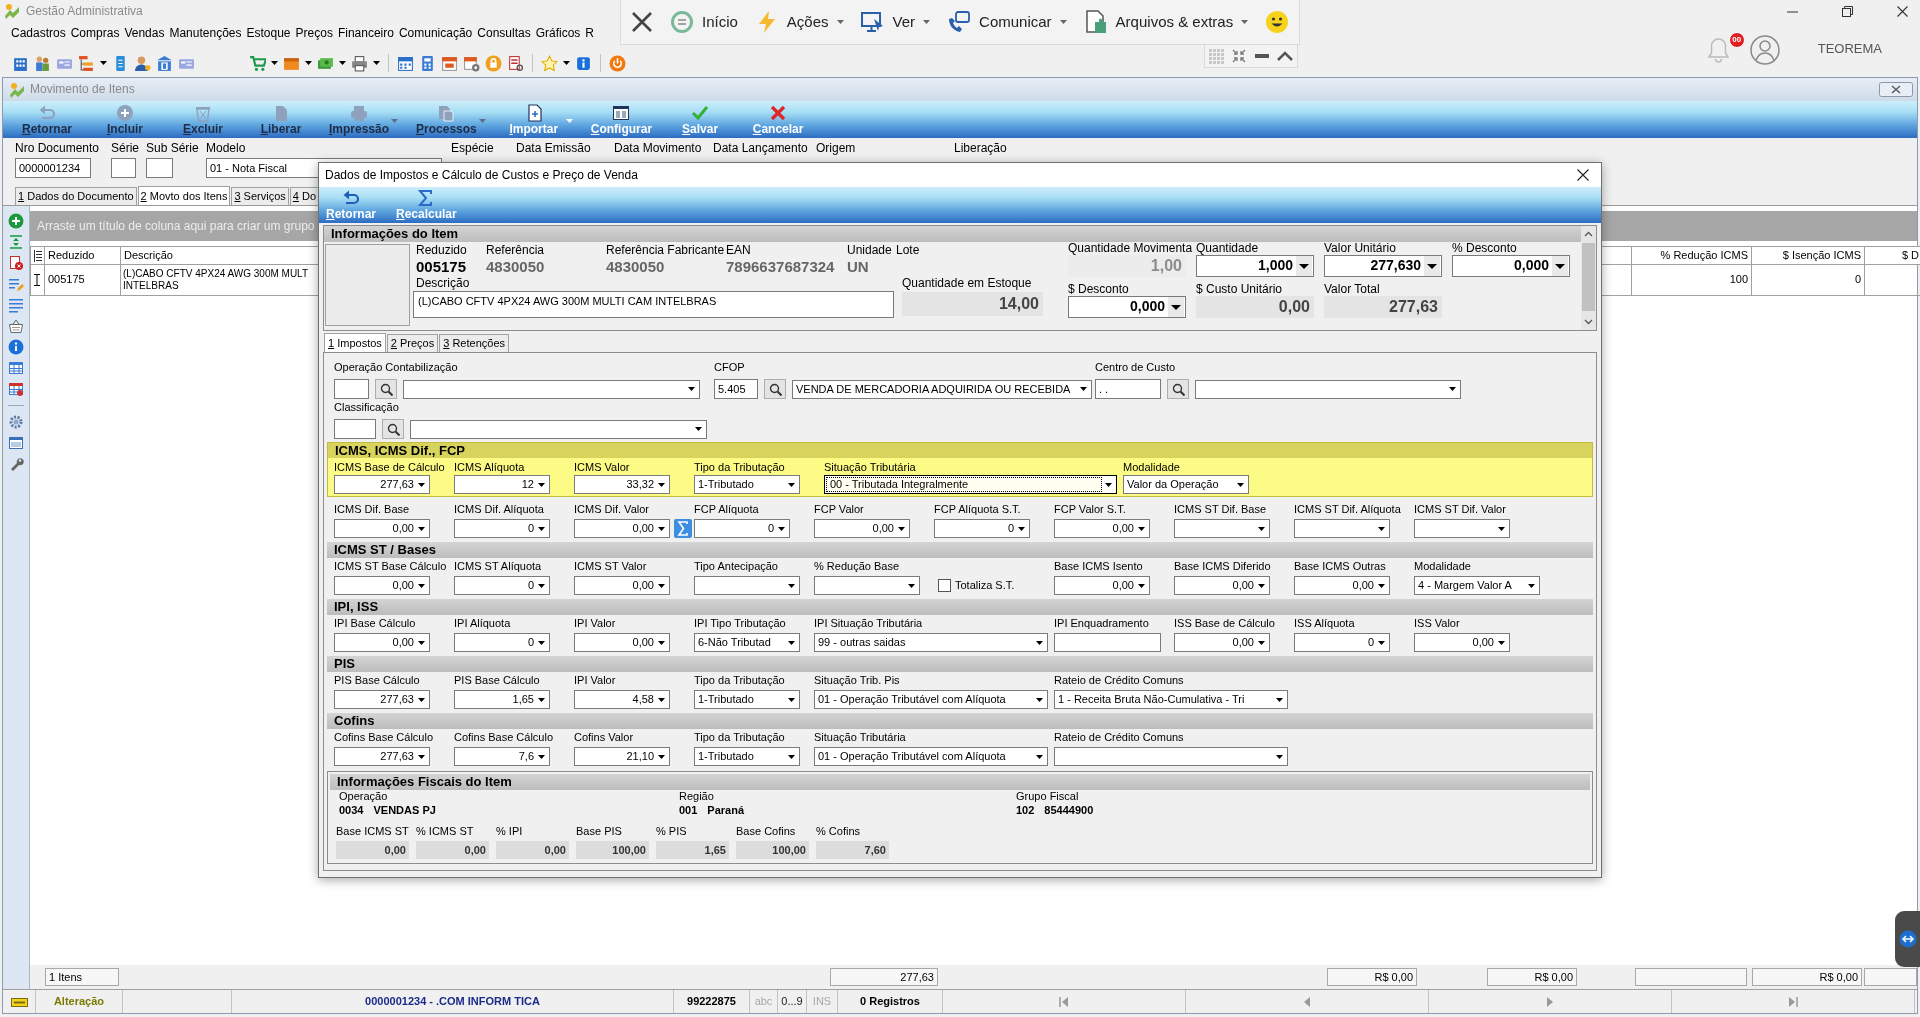 Image resolution: width=1920 pixels, height=1017 pixels. I want to click on field-label: Base ICMS Outras, so click(1340, 566).